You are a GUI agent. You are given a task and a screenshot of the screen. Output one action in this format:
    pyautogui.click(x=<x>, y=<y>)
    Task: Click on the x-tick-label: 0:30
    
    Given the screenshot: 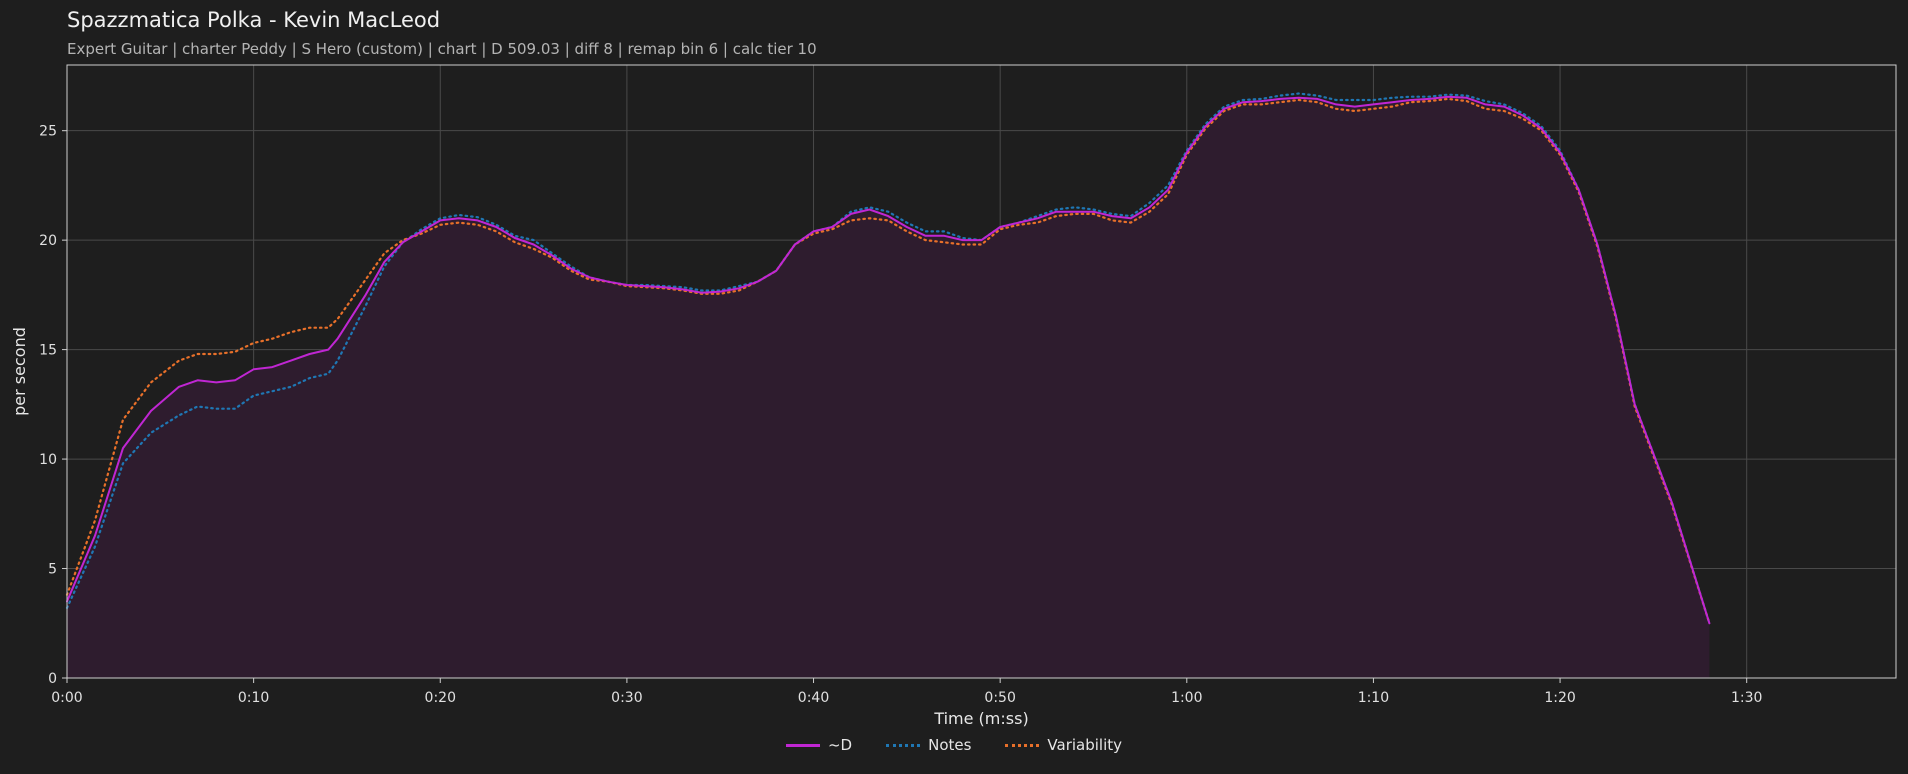 What is the action you would take?
    pyautogui.click(x=626, y=698)
    